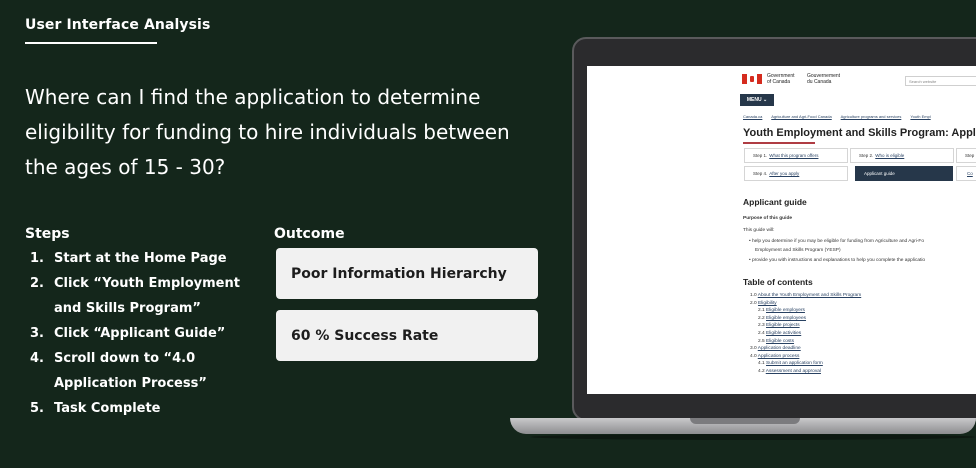  I want to click on toc-number: 4.0, so click(753, 356).